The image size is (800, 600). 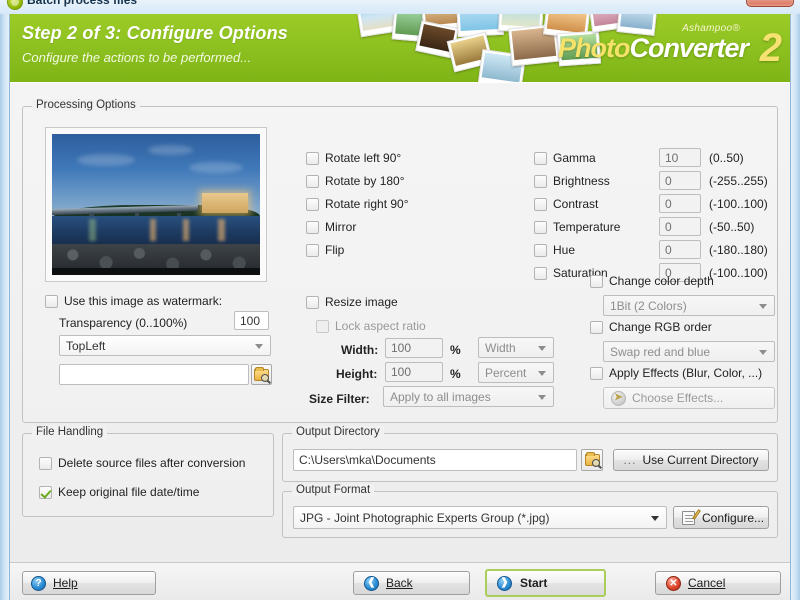 I want to click on saturation-range: (-100..100), so click(x=738, y=273).